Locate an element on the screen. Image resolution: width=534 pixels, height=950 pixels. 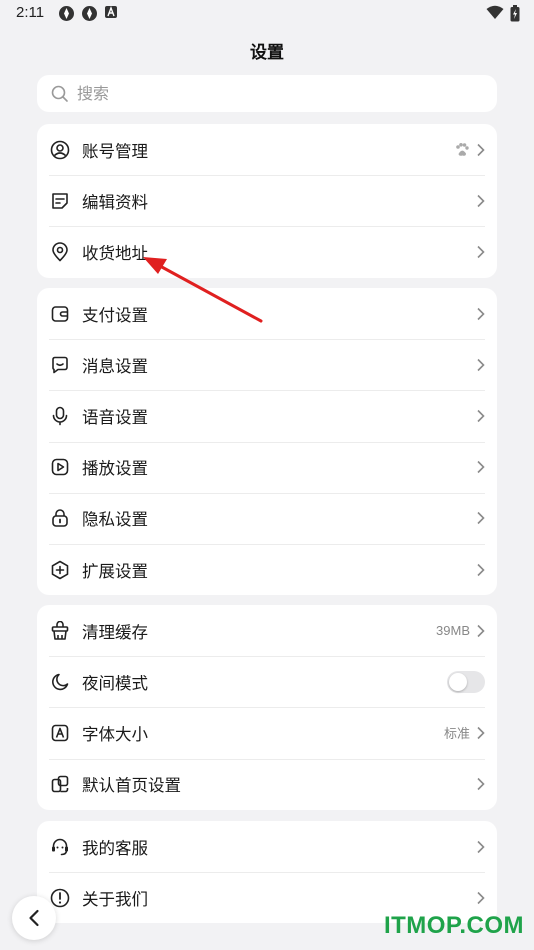
settings-item-clear-cache: 清理缓存 39MB is located at coordinates (267, 630).